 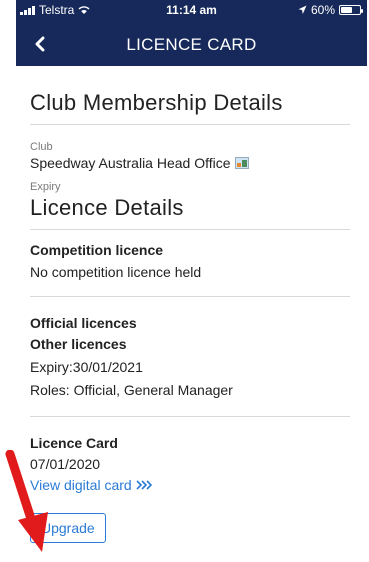 I want to click on licence-card-date: 07/01/2020, so click(x=65, y=464).